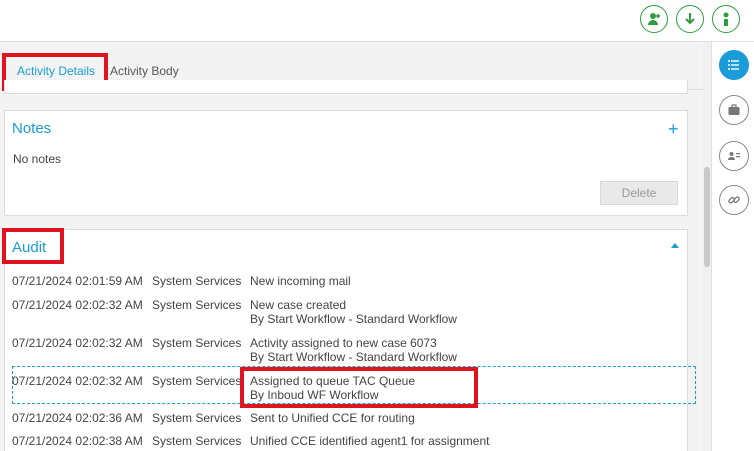 Image resolution: width=754 pixels, height=451 pixels. What do you see at coordinates (675, 245) in the screenshot?
I see `collapse-icon` at bounding box center [675, 245].